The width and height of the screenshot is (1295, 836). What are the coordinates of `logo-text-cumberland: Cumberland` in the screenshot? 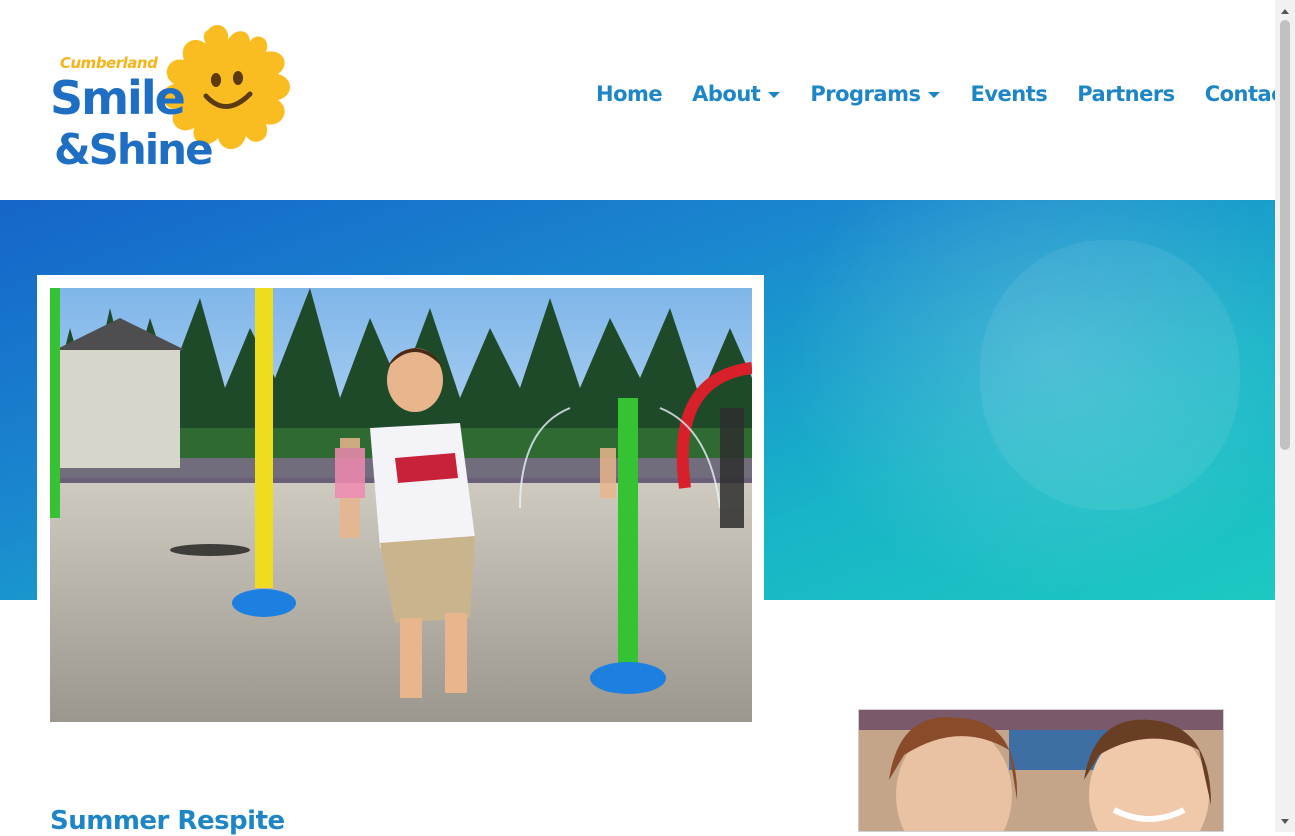 It's located at (109, 63).